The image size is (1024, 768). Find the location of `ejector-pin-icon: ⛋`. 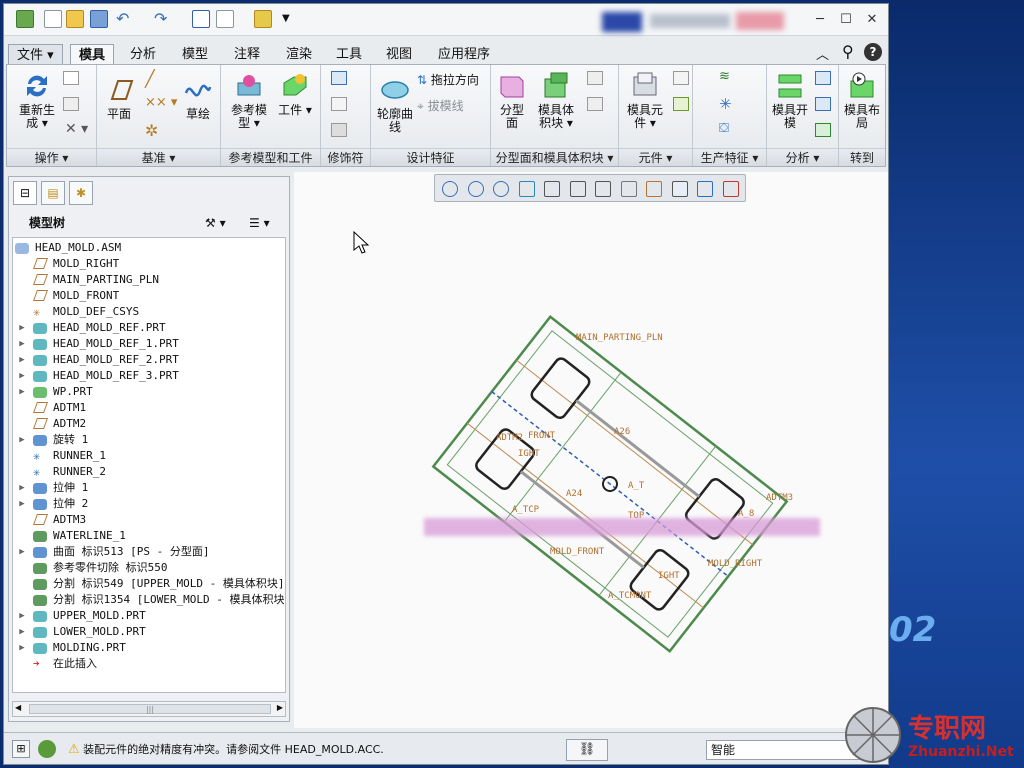

ejector-pin-icon: ⛋ is located at coordinates (724, 128).